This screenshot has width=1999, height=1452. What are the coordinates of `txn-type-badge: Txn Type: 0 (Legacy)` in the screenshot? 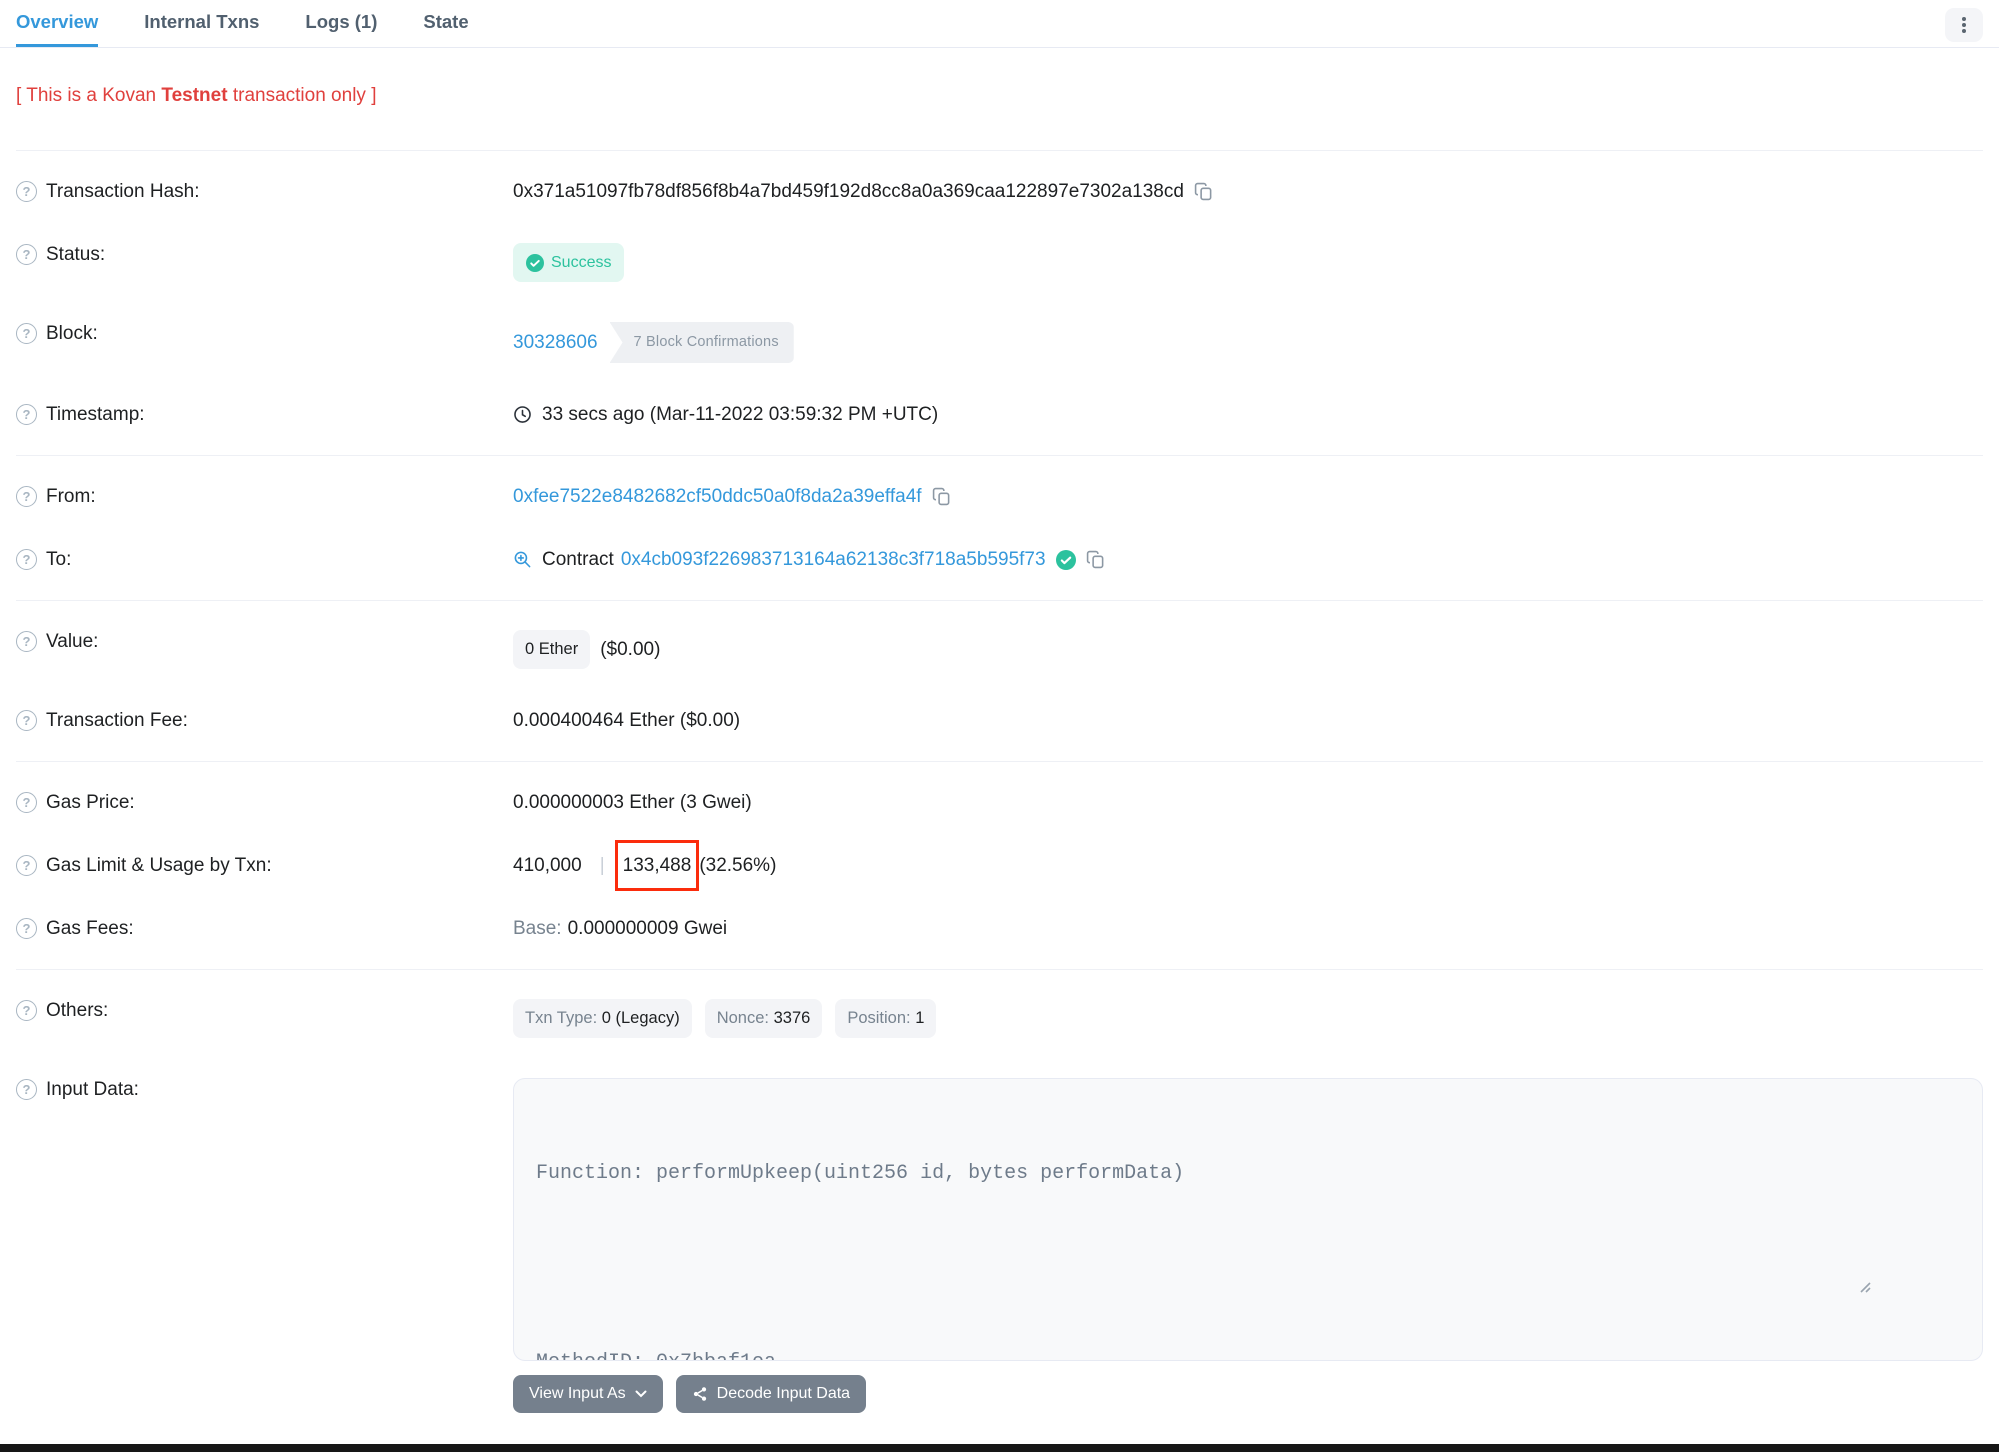 It's located at (602, 1018).